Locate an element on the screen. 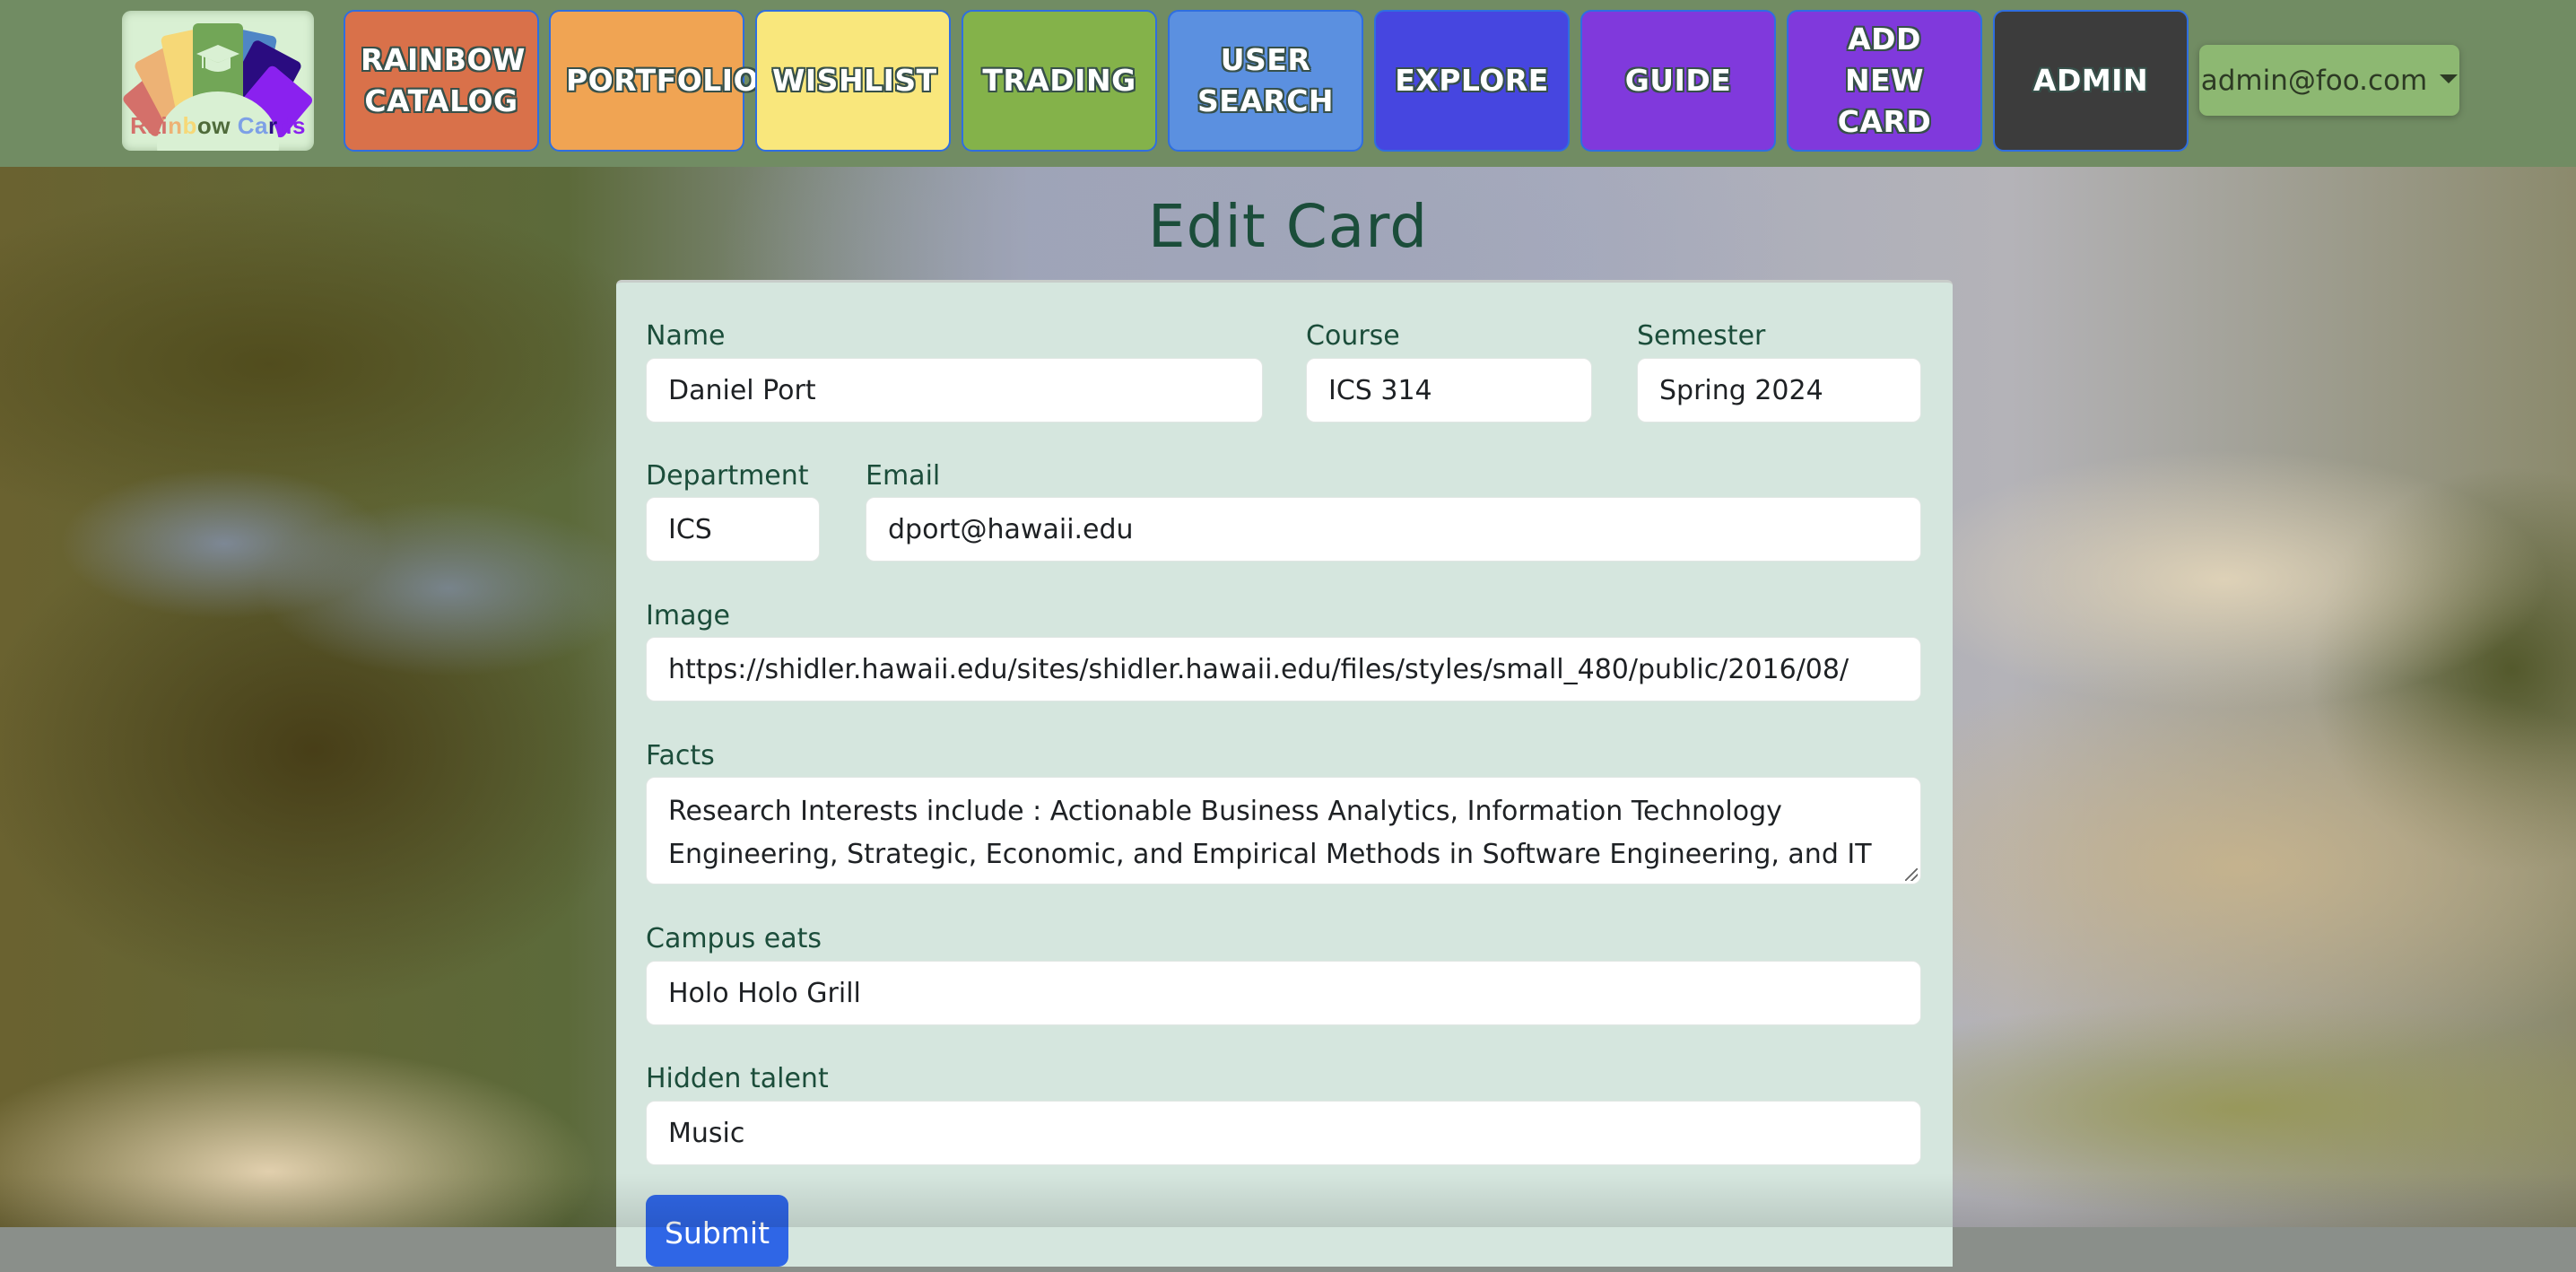 Image resolution: width=2576 pixels, height=1272 pixels. nav-label: ADMIN is located at coordinates (2090, 80).